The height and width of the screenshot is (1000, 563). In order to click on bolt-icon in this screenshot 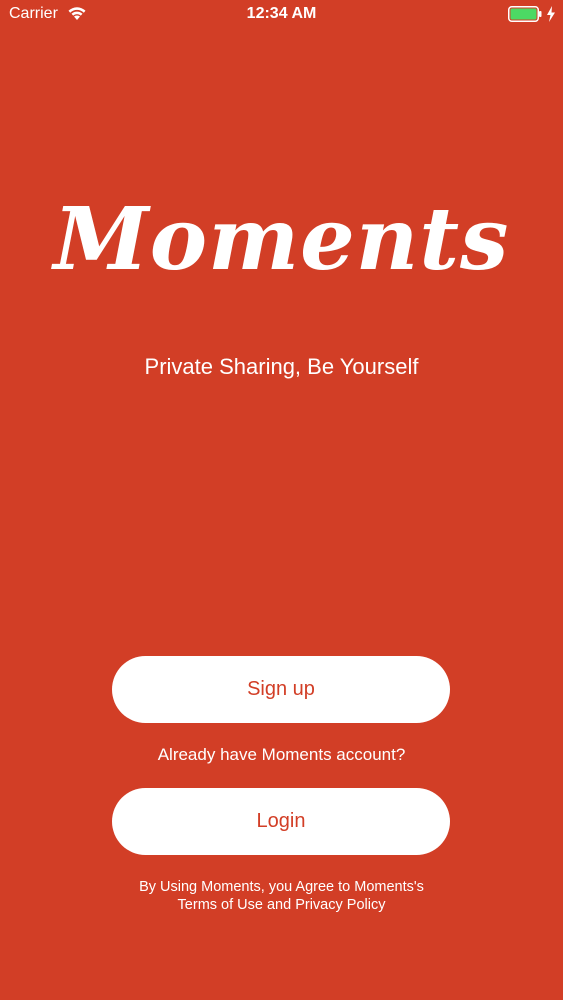, I will do `click(551, 14)`.